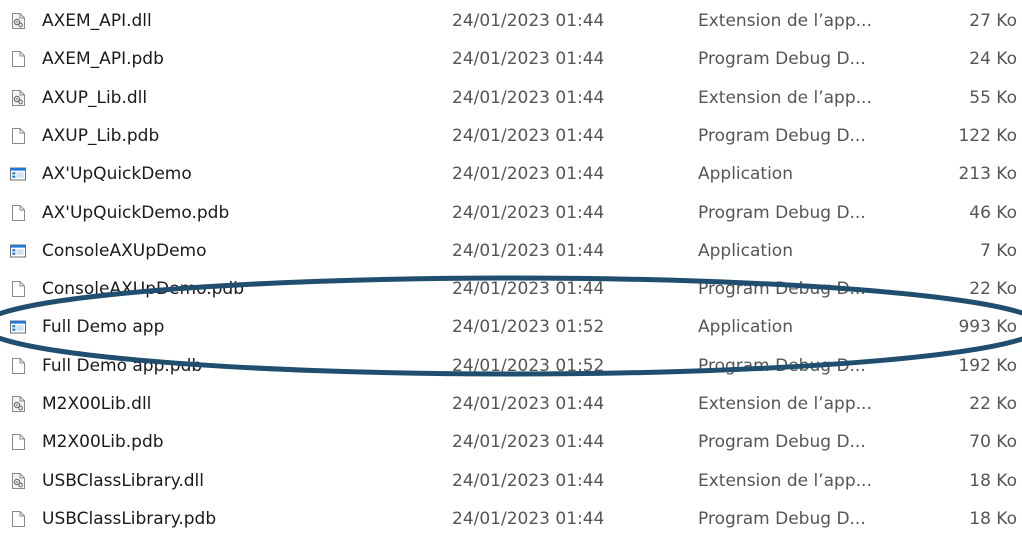  Describe the element at coordinates (242, 442) in the screenshot. I see `file-name: M2X00Lib.pdb` at that location.